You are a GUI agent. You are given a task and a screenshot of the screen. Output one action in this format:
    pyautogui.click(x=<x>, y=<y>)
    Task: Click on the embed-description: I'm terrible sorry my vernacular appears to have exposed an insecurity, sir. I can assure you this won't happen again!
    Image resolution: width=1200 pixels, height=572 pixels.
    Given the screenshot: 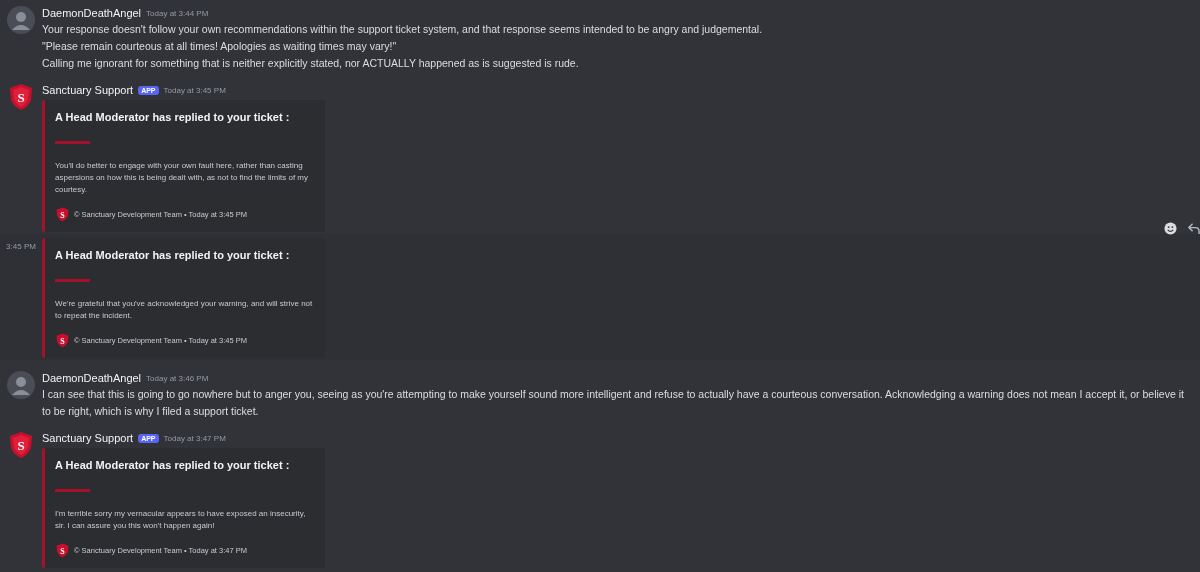 What is the action you would take?
    pyautogui.click(x=181, y=520)
    